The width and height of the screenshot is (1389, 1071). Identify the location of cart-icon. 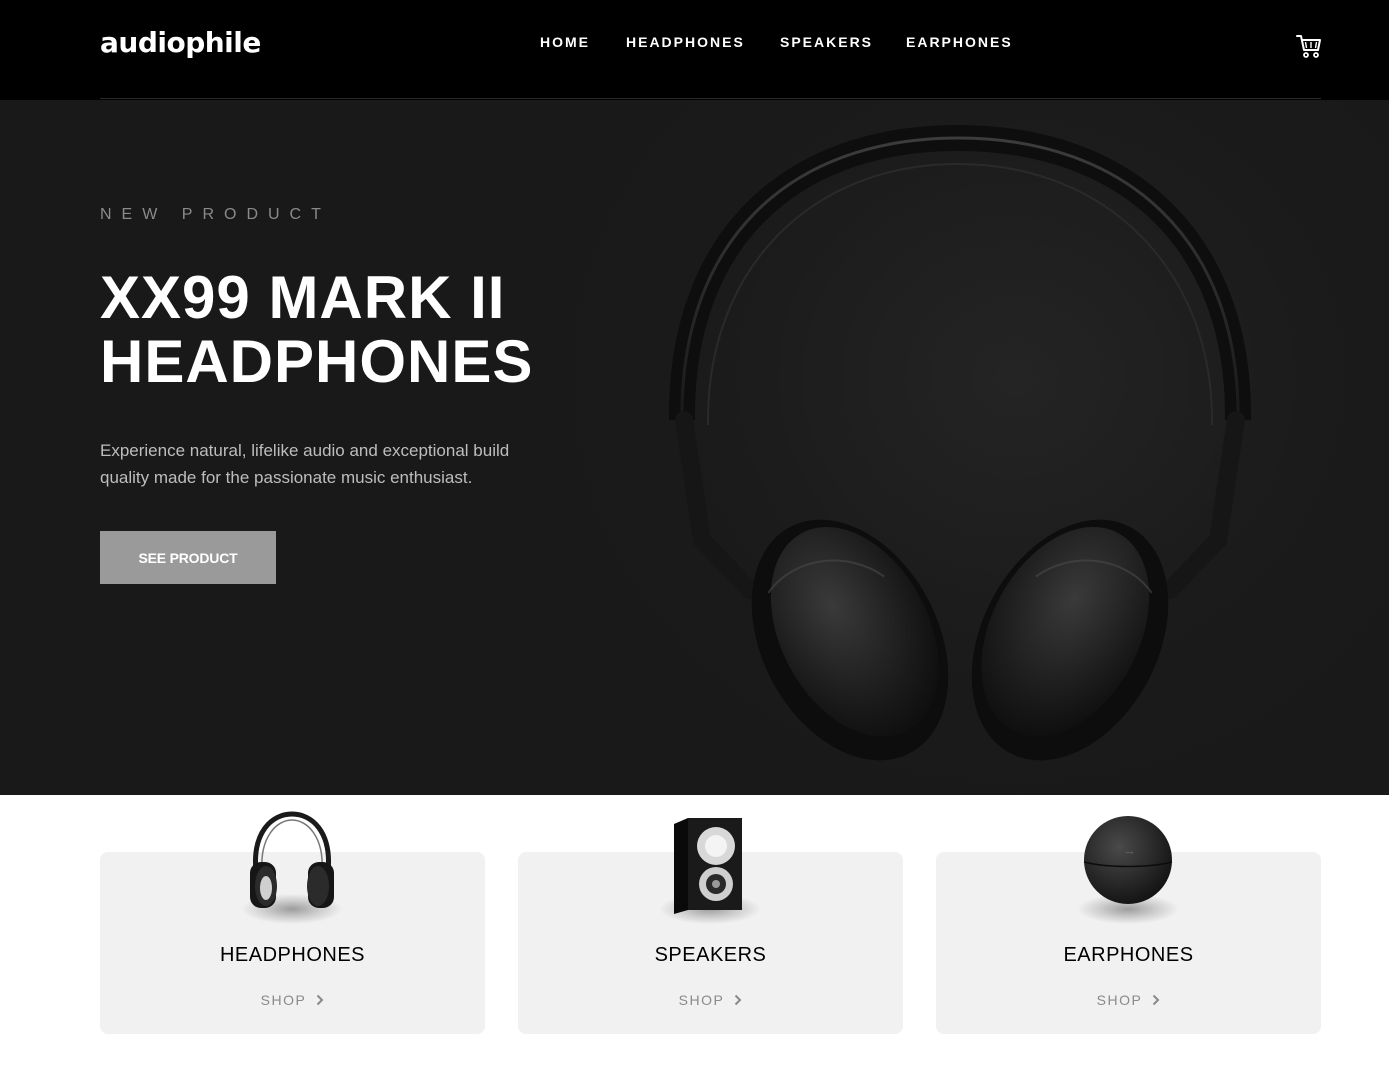
(1309, 46).